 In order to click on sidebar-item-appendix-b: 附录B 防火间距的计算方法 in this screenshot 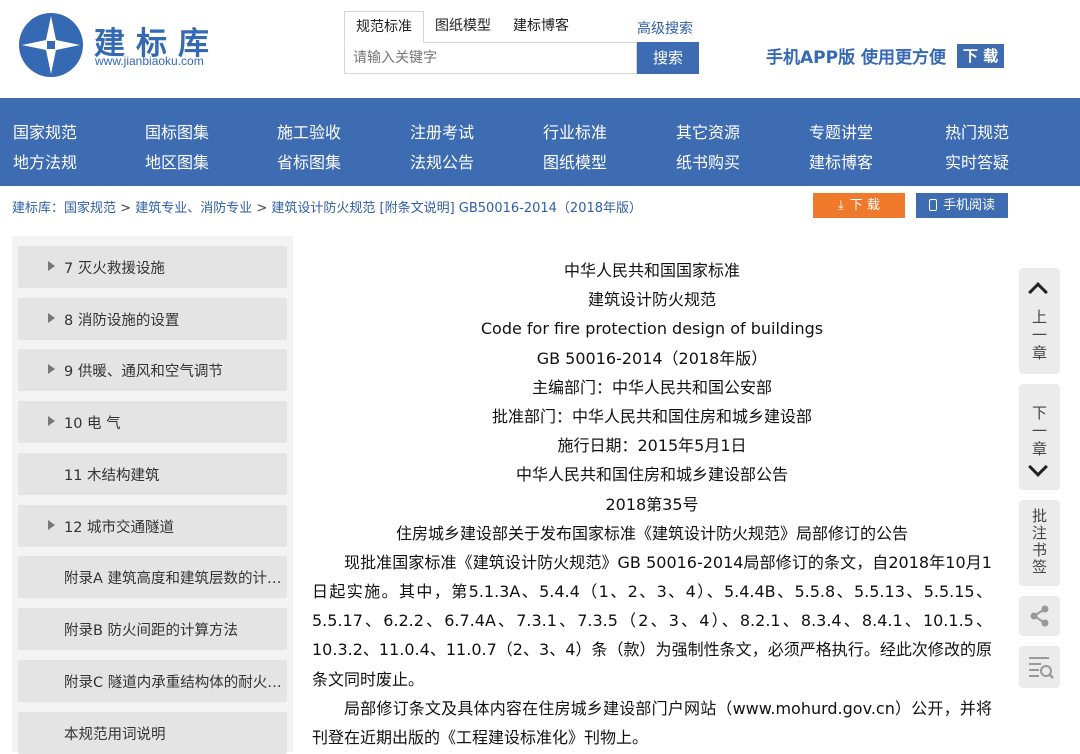, I will do `click(152, 629)`.